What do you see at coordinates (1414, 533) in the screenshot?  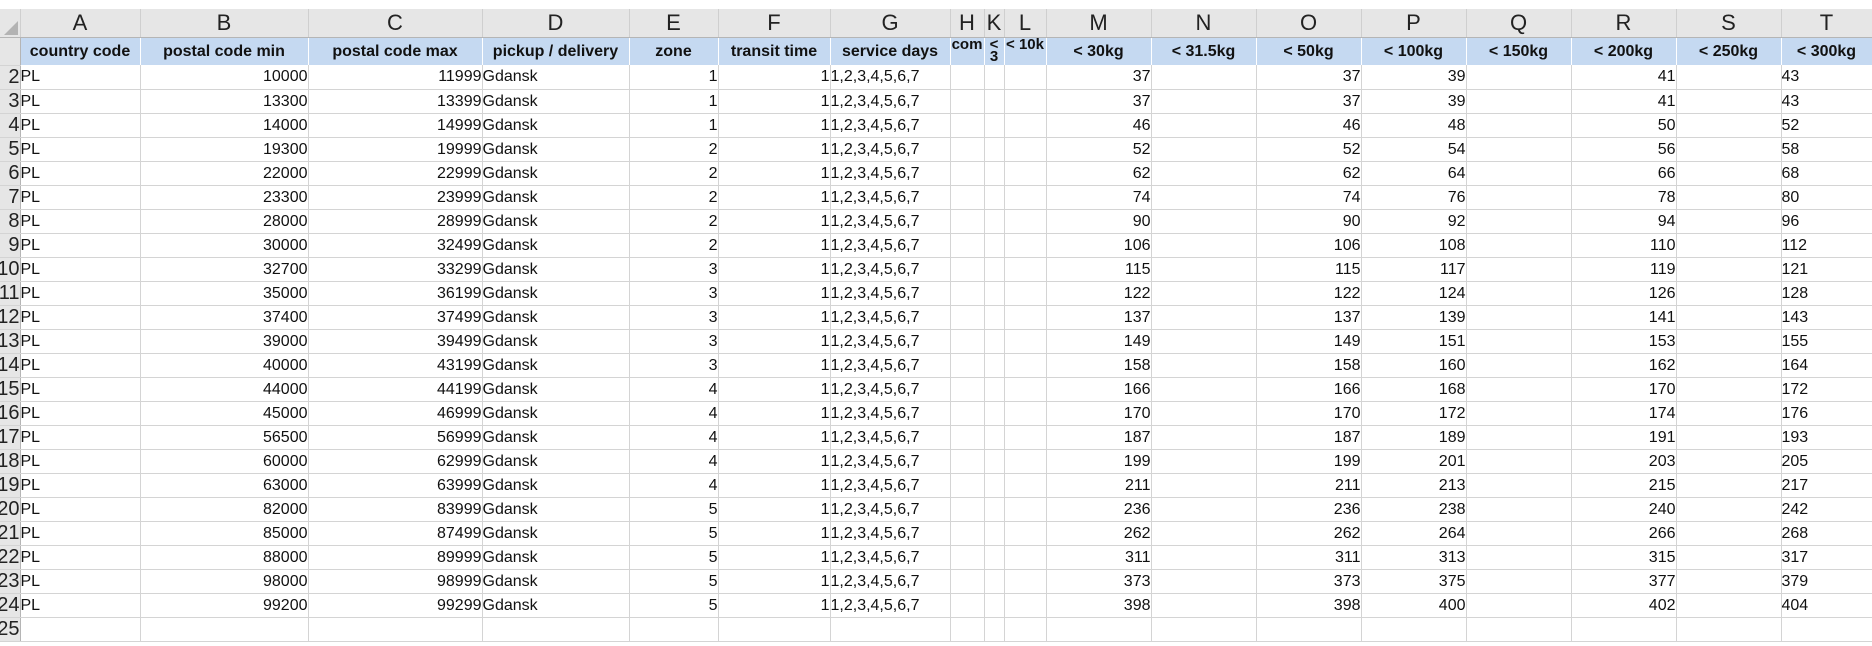 I see `cell: 264` at bounding box center [1414, 533].